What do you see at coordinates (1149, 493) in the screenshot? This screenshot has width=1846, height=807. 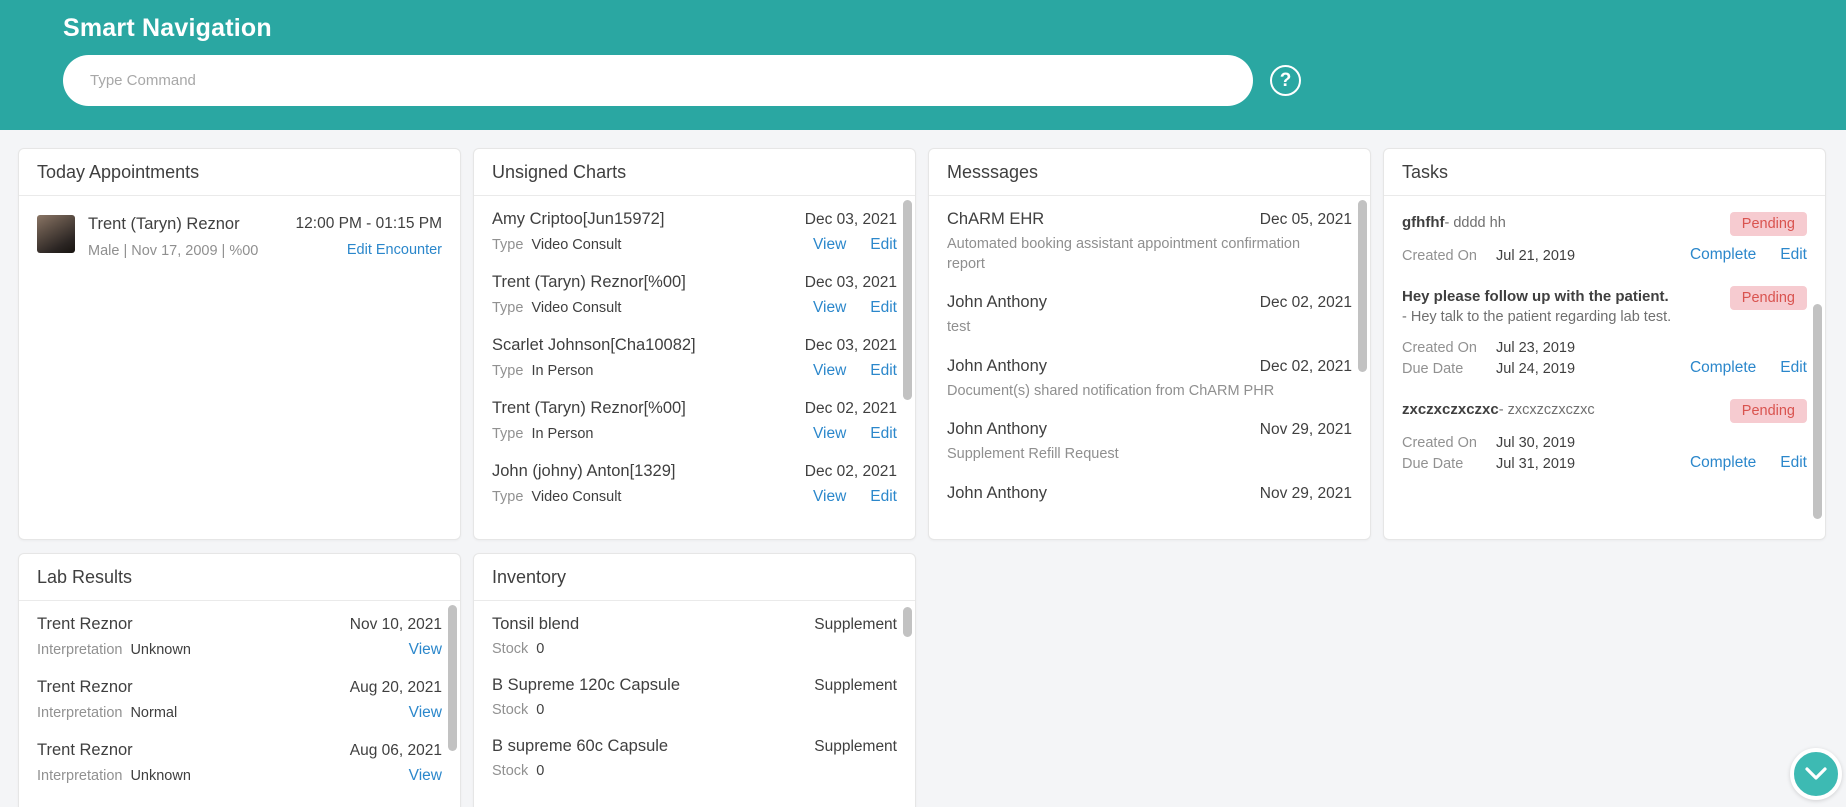 I see `message-item: John Anthony Nov 29, 2021` at bounding box center [1149, 493].